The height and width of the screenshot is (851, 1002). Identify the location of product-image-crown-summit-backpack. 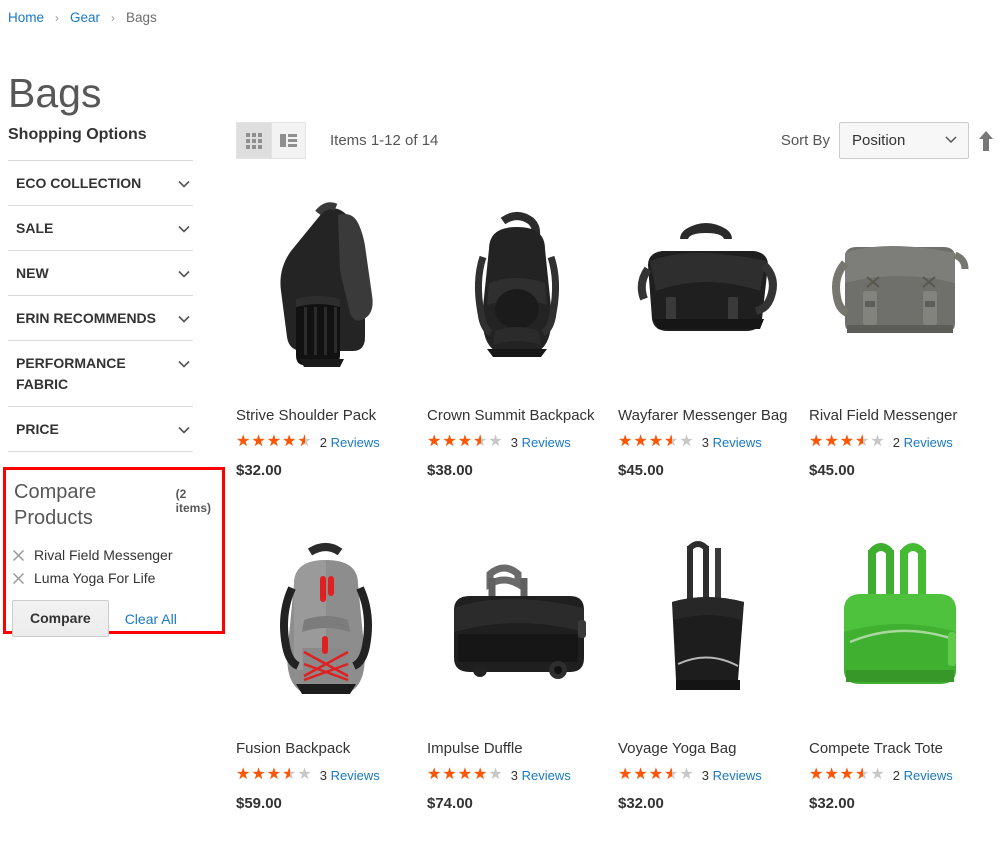
(517, 291).